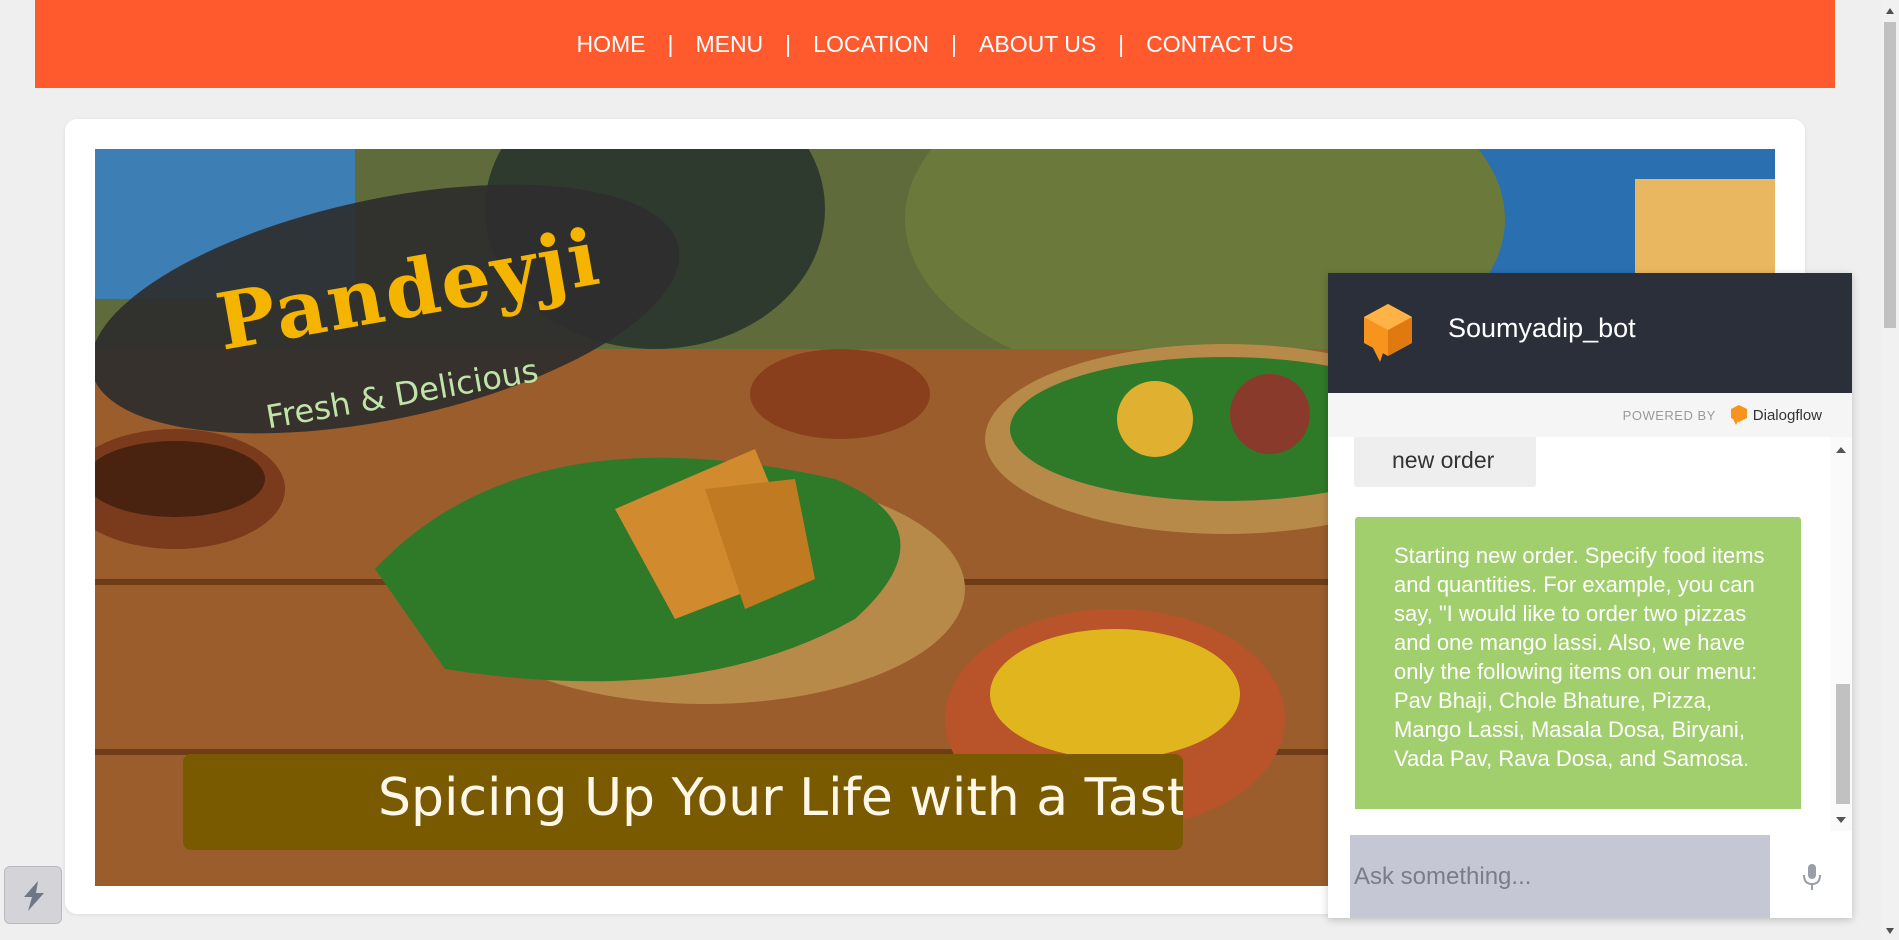  What do you see at coordinates (610, 44) in the screenshot?
I see `nav-home: HOME` at bounding box center [610, 44].